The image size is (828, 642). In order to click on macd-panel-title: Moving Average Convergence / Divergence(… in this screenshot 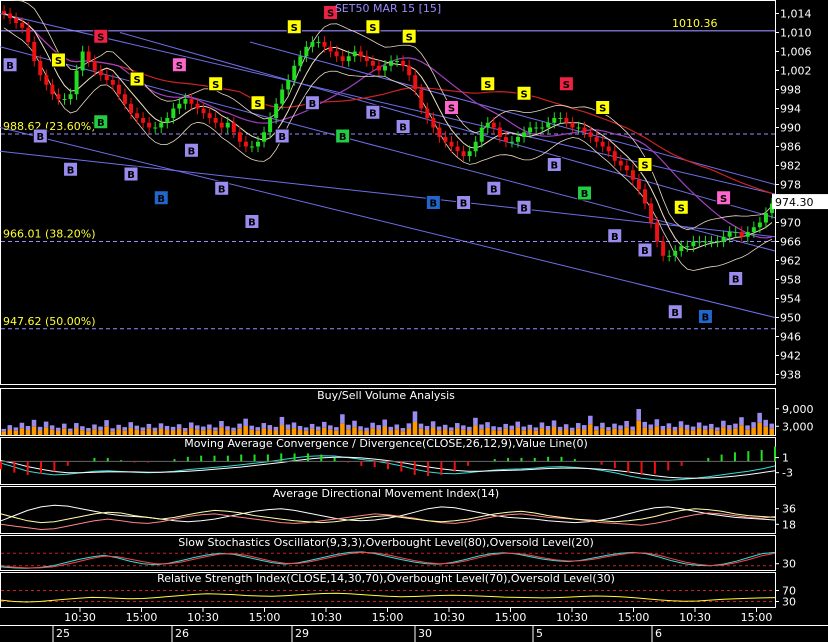, I will do `click(386, 443)`.